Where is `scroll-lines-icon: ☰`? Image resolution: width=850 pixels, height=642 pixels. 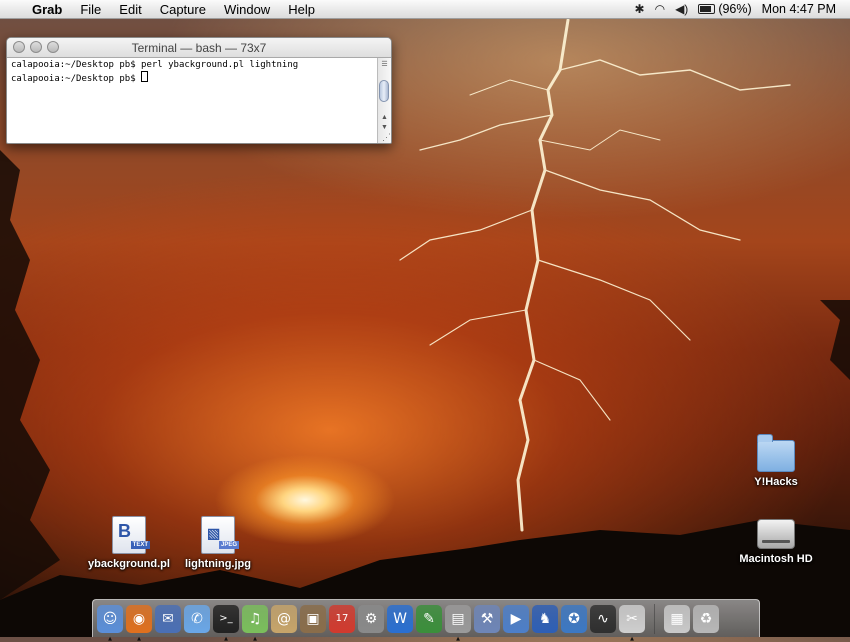 scroll-lines-icon: ☰ is located at coordinates (384, 64).